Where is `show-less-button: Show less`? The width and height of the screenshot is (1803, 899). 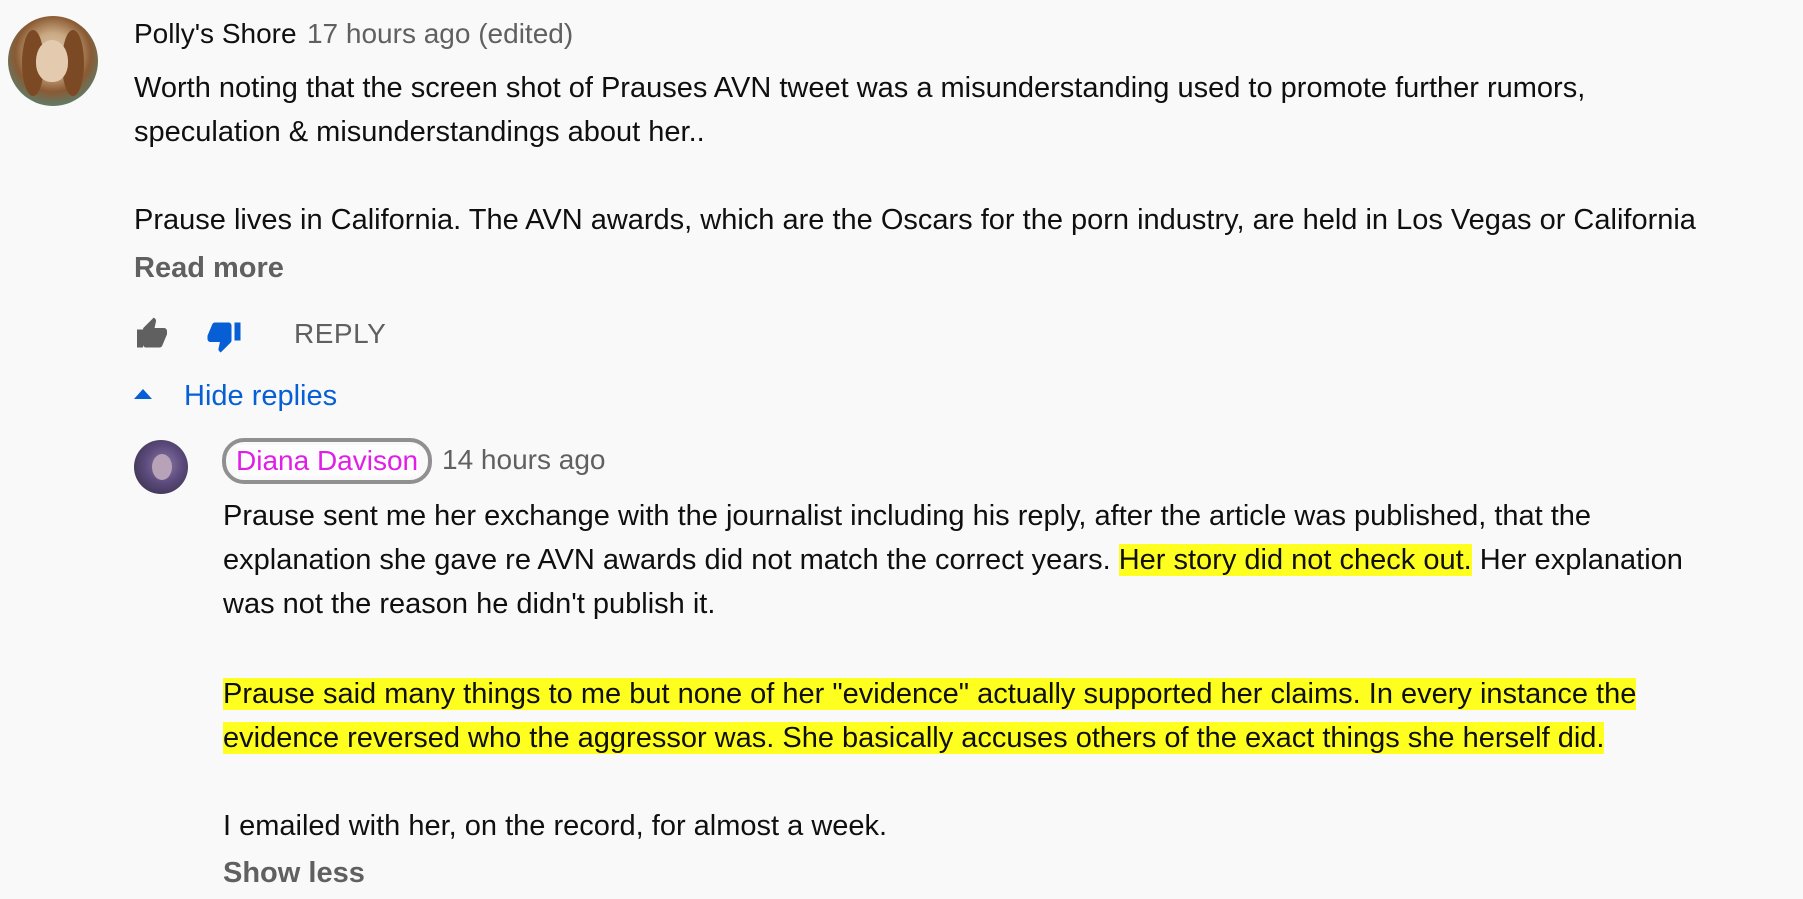
show-less-button: Show less is located at coordinates (294, 873).